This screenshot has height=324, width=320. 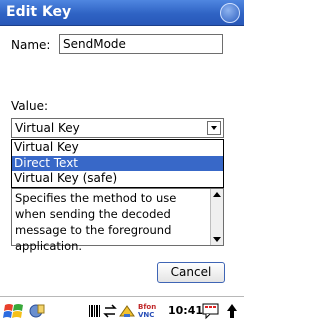 I want to click on arrow-up-icon, so click(x=232, y=312).